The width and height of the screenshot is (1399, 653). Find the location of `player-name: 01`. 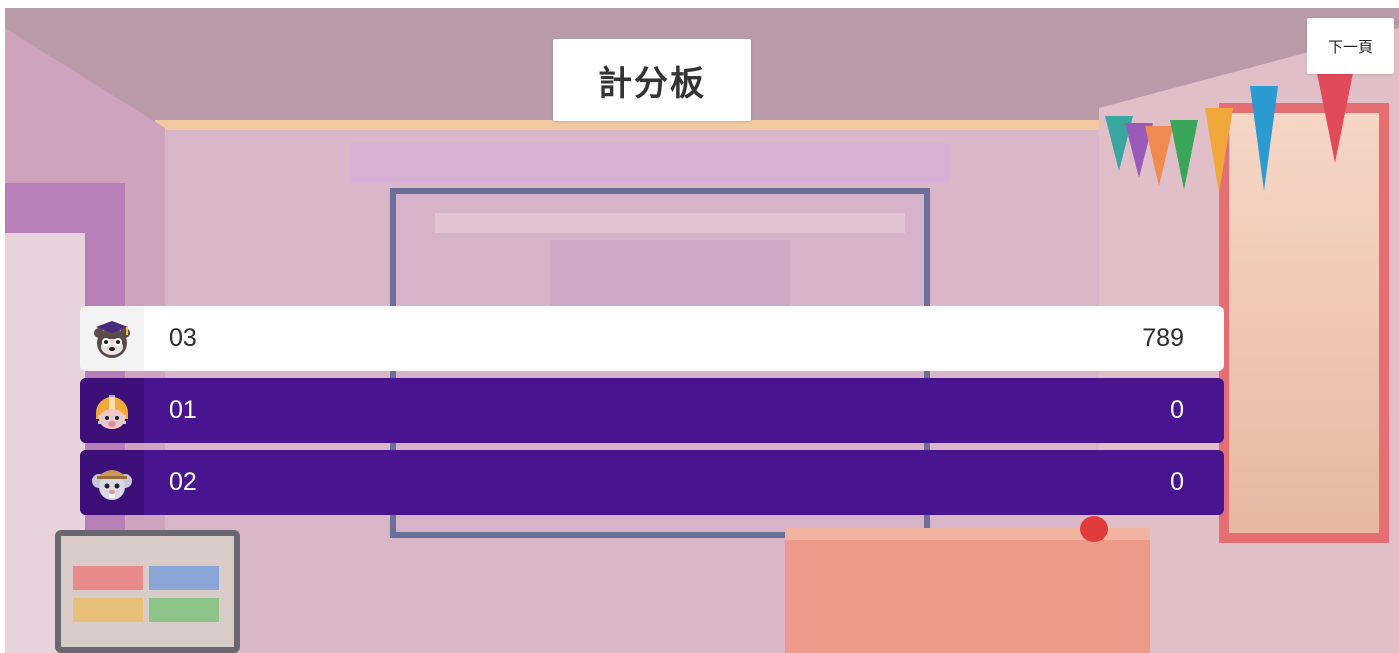

player-name: 01 is located at coordinates (183, 410).